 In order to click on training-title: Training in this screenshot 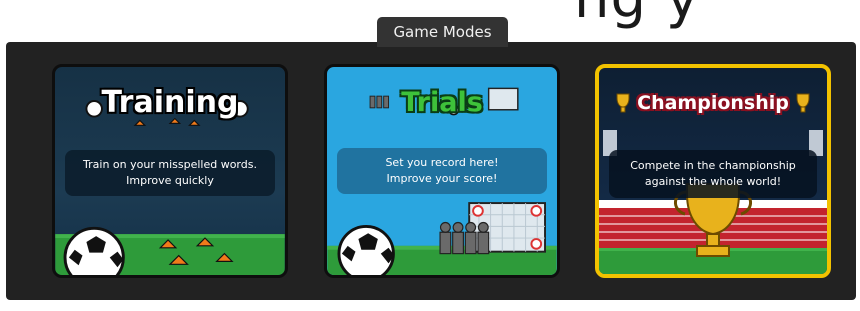, I will do `click(170, 102)`.